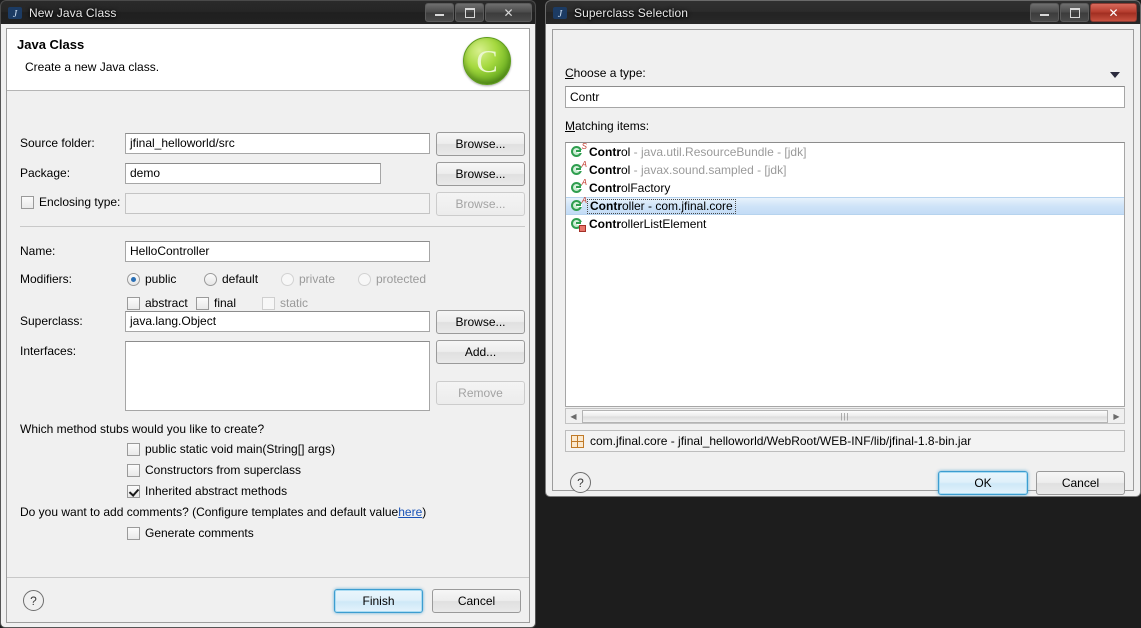 Image resolution: width=1141 pixels, height=628 pixels. Describe the element at coordinates (584, 200) in the screenshot. I see `class-icon-badge: A` at that location.